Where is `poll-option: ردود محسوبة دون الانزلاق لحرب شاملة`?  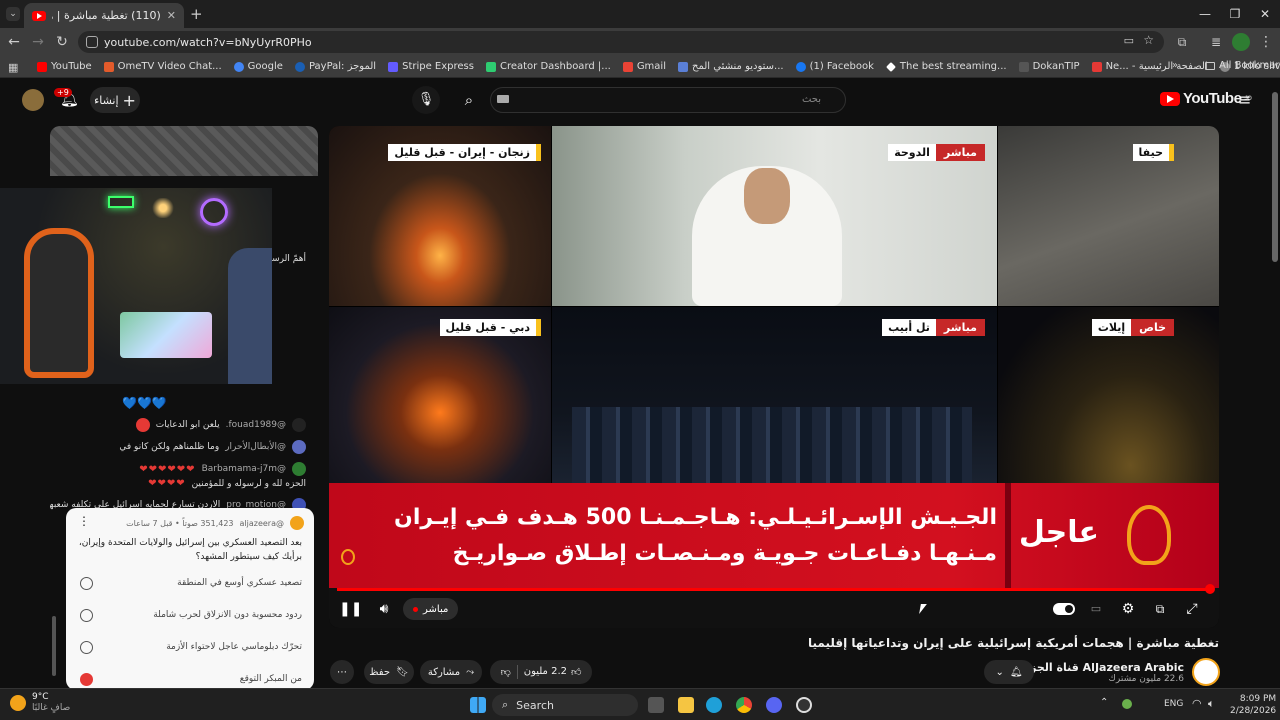
poll-option: ردود محسوبة دون الانزلاق لحرب شاملة is located at coordinates (191, 615).